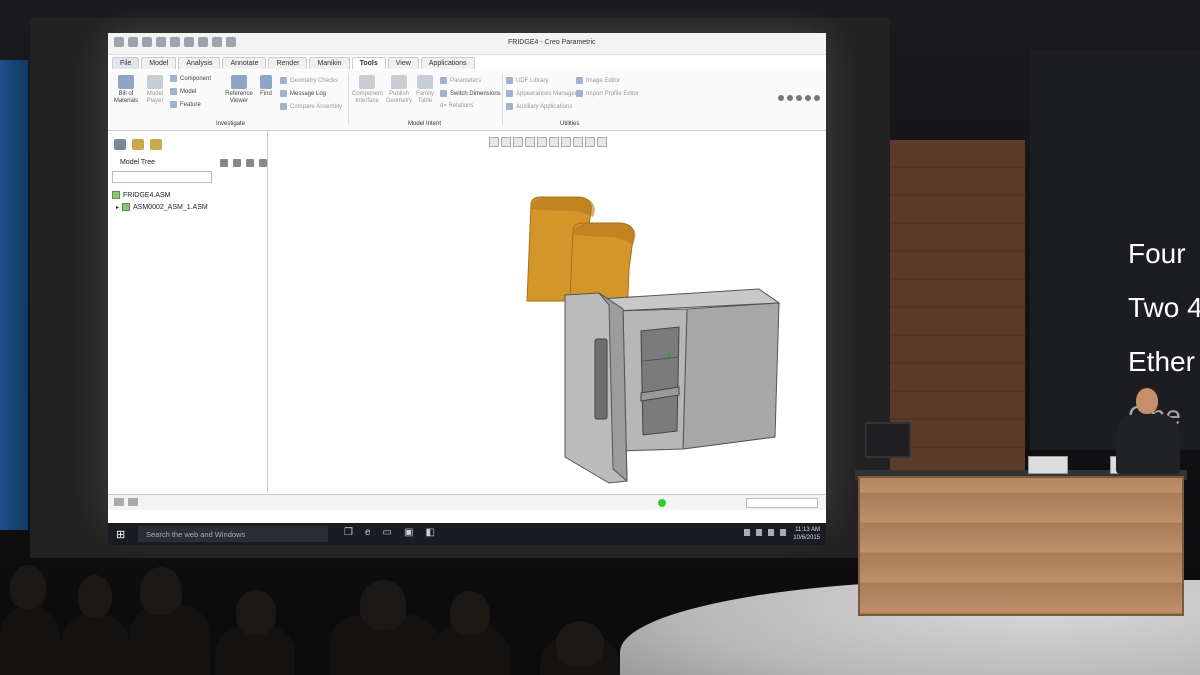 Image resolution: width=1200 pixels, height=675 pixels. What do you see at coordinates (217, 42) in the screenshot?
I see `windows-icon` at bounding box center [217, 42].